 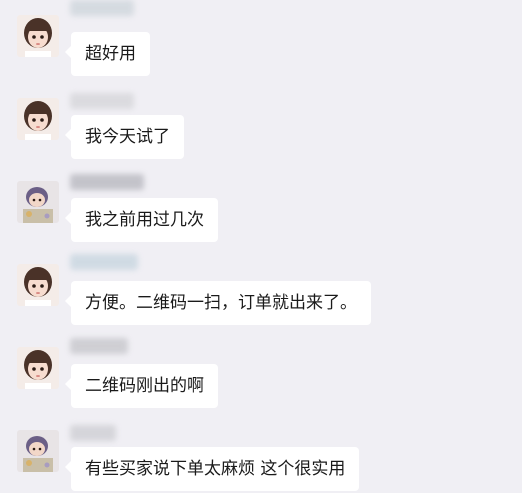 What do you see at coordinates (107, 54) in the screenshot?
I see `message-bubble: 超好用` at bounding box center [107, 54].